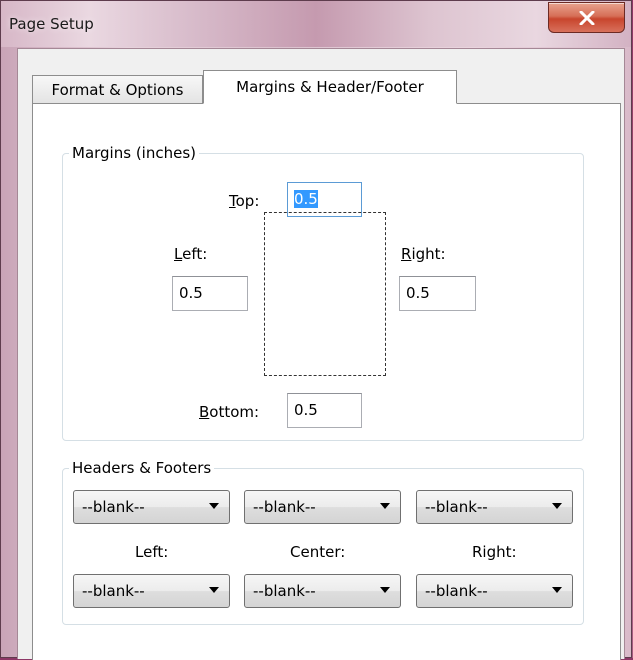  I want to click on bottom-margin-input: 0.5, so click(324, 410).